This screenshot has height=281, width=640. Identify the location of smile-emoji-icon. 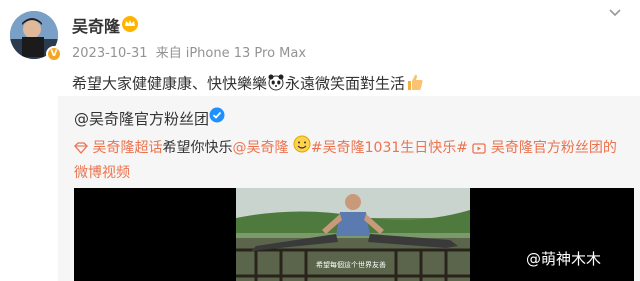
(302, 148).